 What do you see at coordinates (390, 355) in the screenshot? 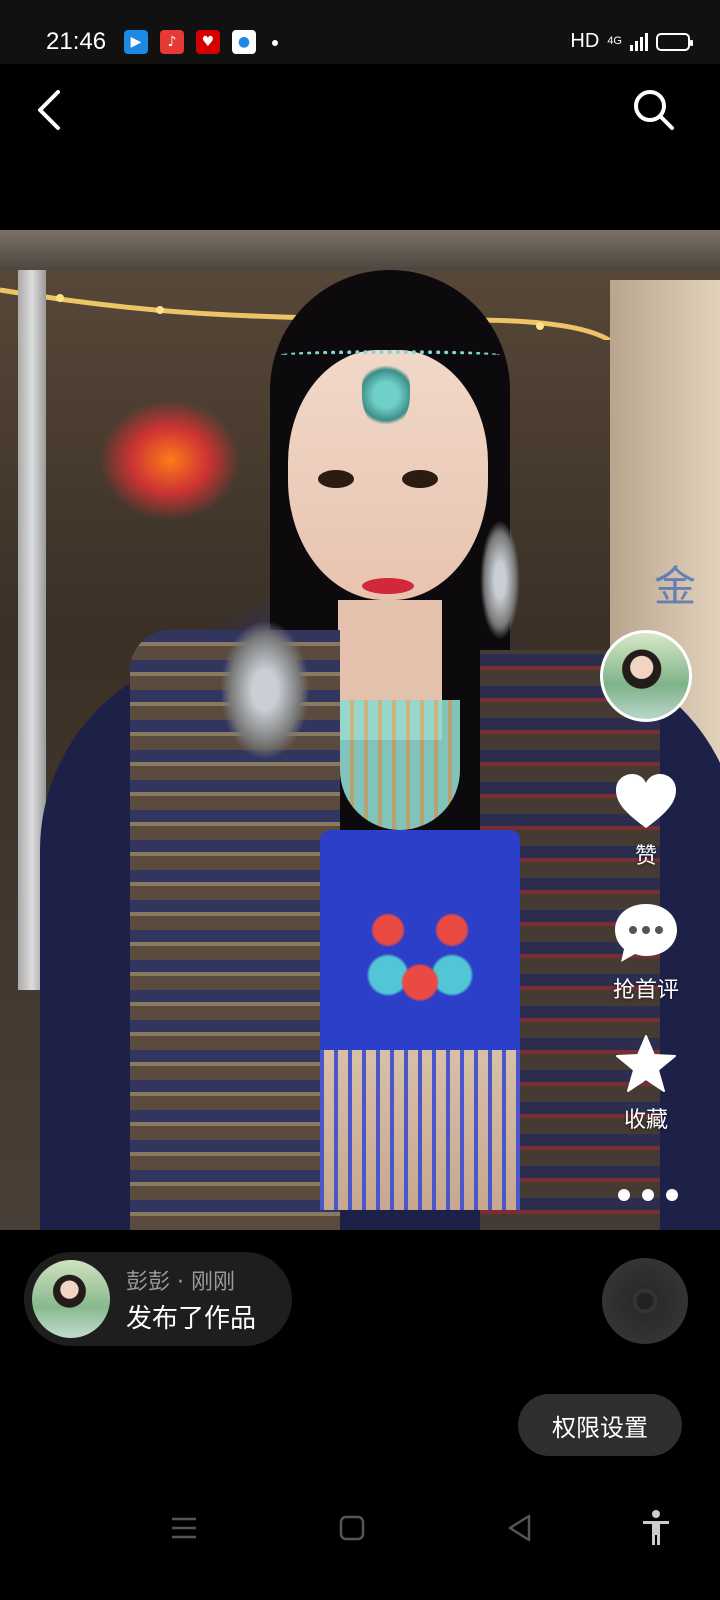
I see `headband-jewelry` at bounding box center [390, 355].